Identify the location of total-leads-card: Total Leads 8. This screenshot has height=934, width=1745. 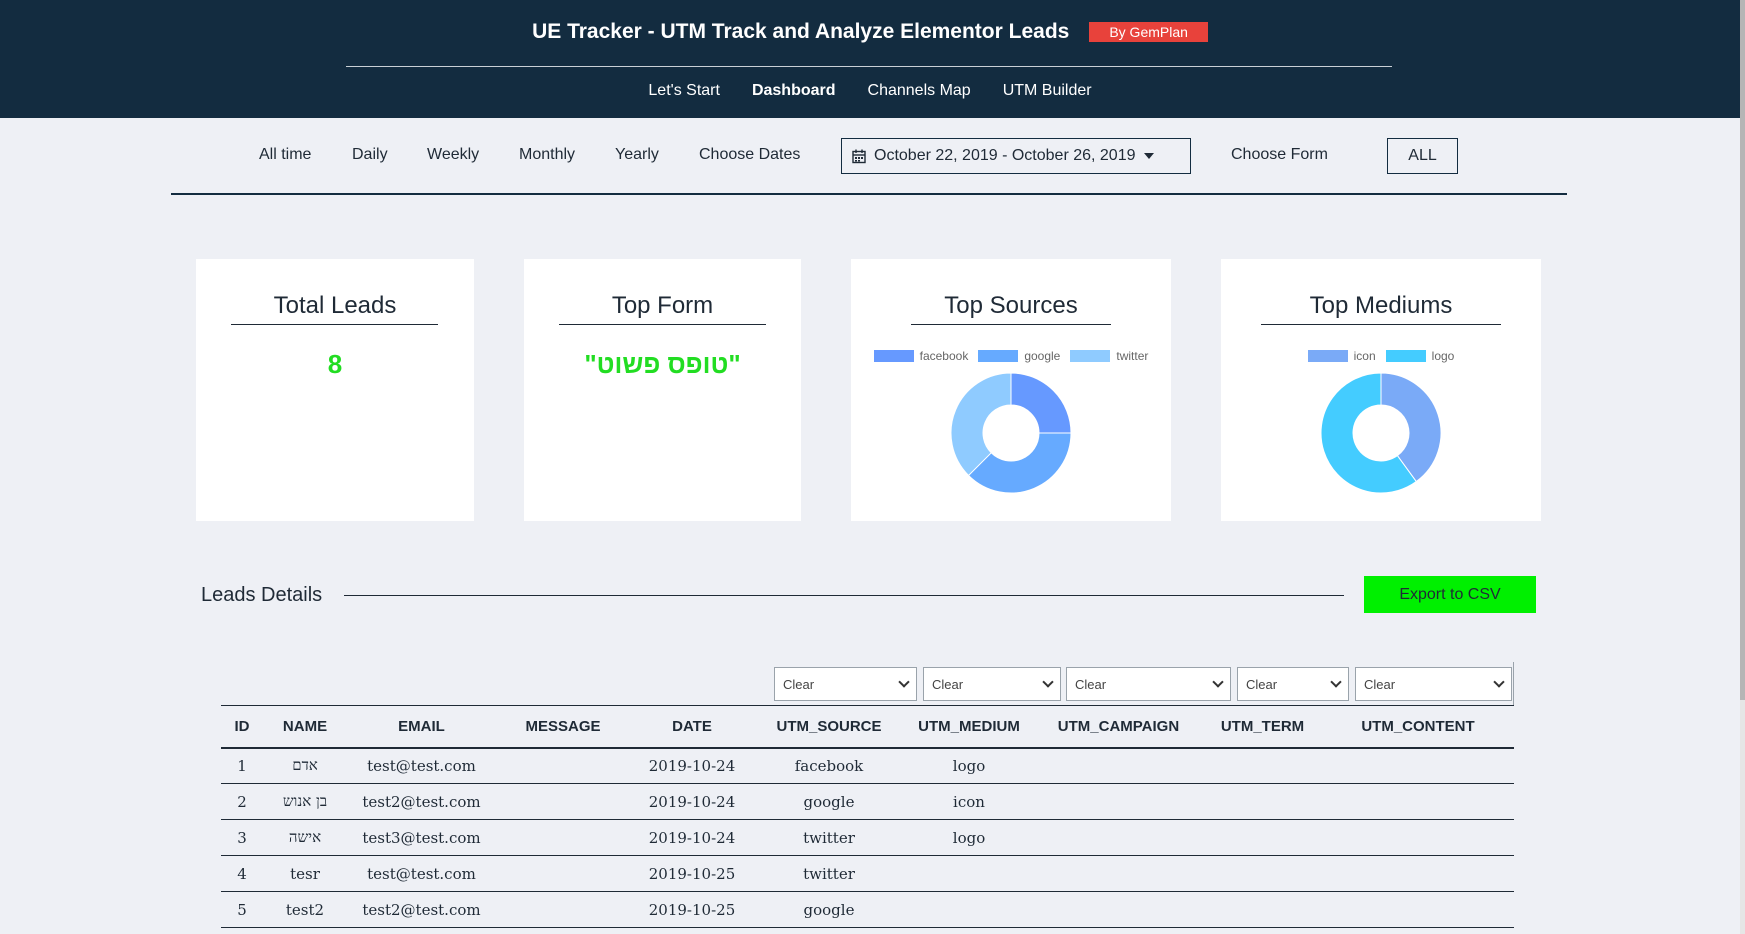
(335, 390).